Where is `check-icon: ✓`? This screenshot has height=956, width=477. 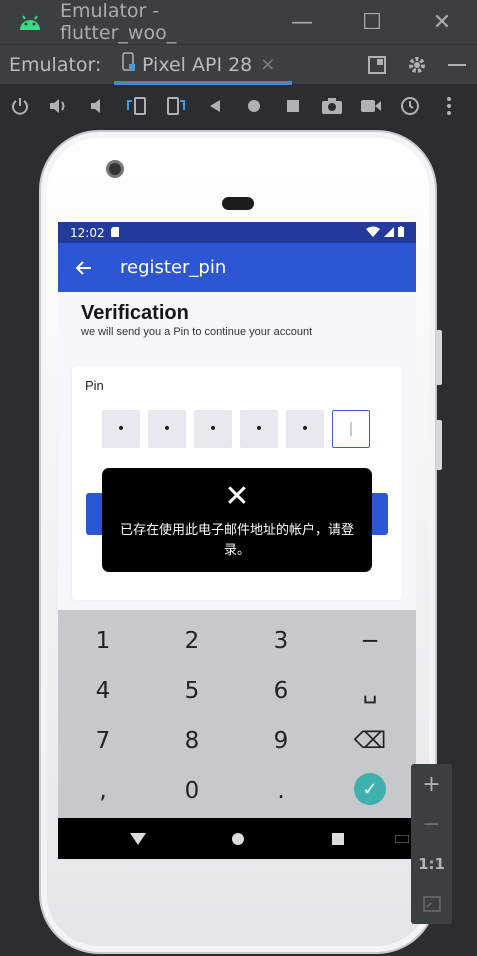 check-icon: ✓ is located at coordinates (370, 789).